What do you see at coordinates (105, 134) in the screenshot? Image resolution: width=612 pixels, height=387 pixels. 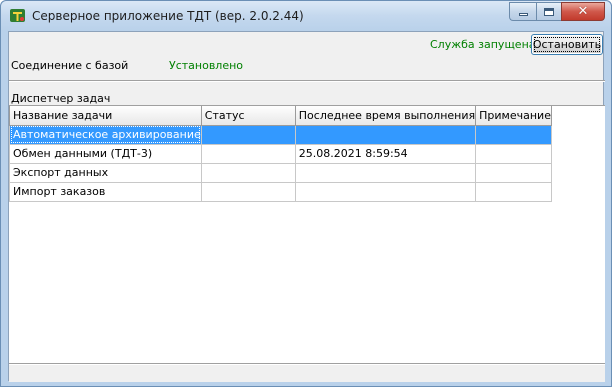 I see `task-name-cell: Автоматическое архивирование` at bounding box center [105, 134].